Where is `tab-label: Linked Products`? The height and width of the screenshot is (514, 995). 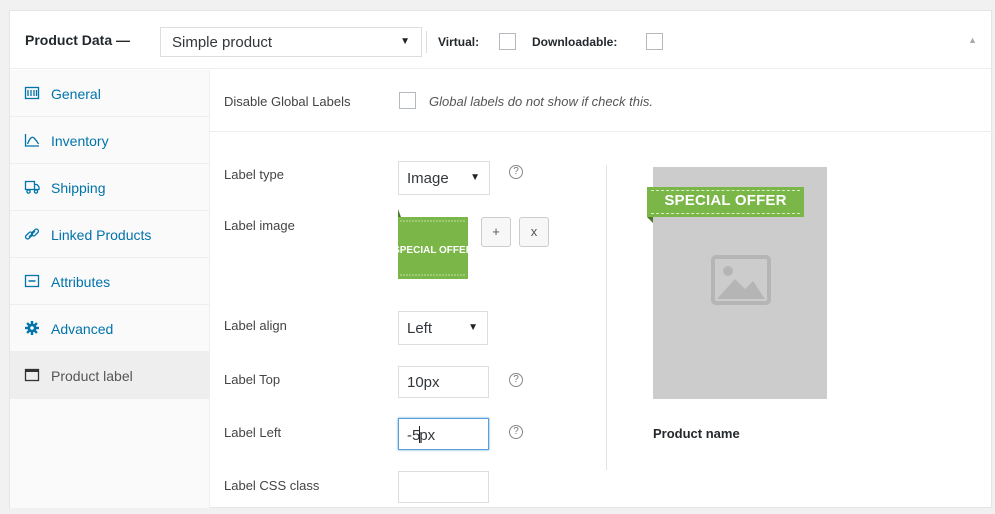
tab-label: Linked Products is located at coordinates (101, 235).